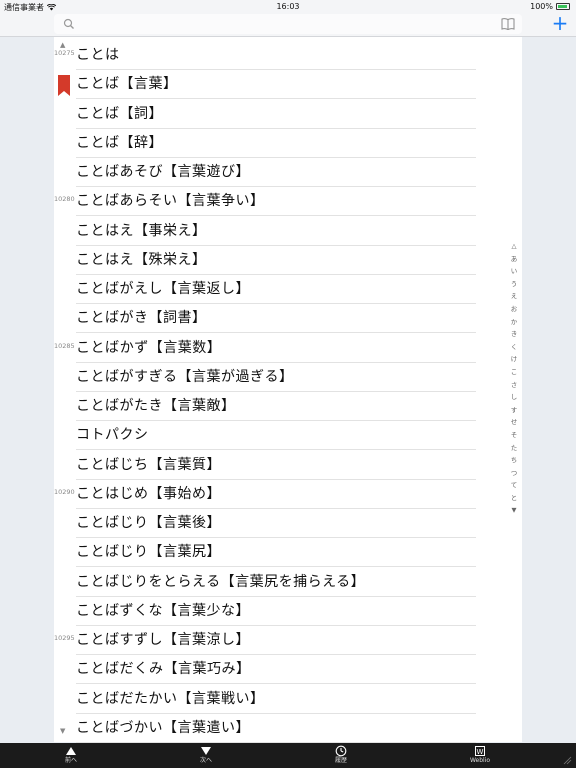 This screenshot has height=768, width=576. What do you see at coordinates (288, 465) in the screenshot?
I see `list-item: ことばじち【言葉質】` at bounding box center [288, 465].